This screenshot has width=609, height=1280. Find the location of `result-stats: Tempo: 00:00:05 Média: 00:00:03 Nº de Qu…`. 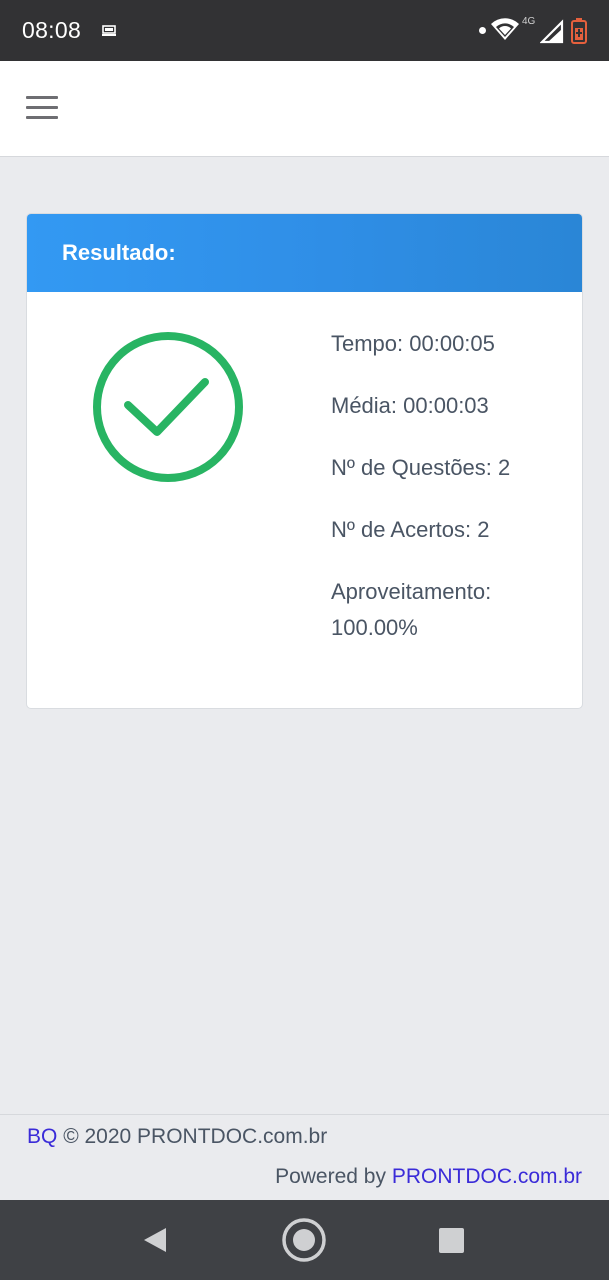

result-stats: Tempo: 00:00:05 Média: 00:00:03 Nº de Qu… is located at coordinates (451, 499).